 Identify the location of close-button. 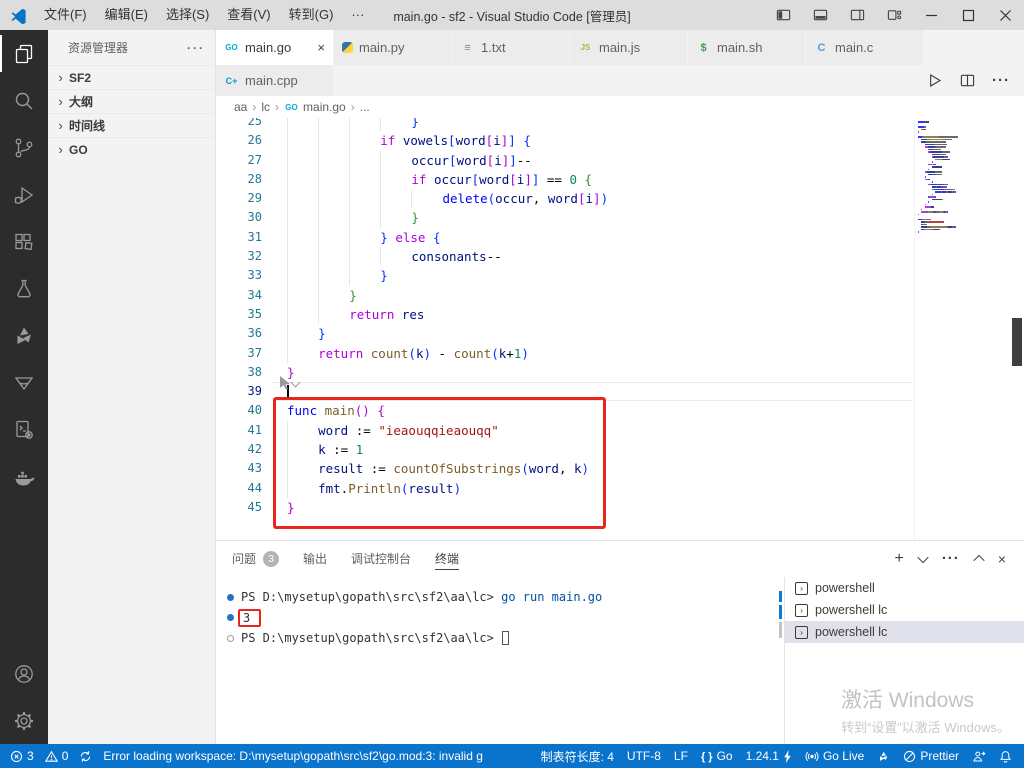
(1005, 15).